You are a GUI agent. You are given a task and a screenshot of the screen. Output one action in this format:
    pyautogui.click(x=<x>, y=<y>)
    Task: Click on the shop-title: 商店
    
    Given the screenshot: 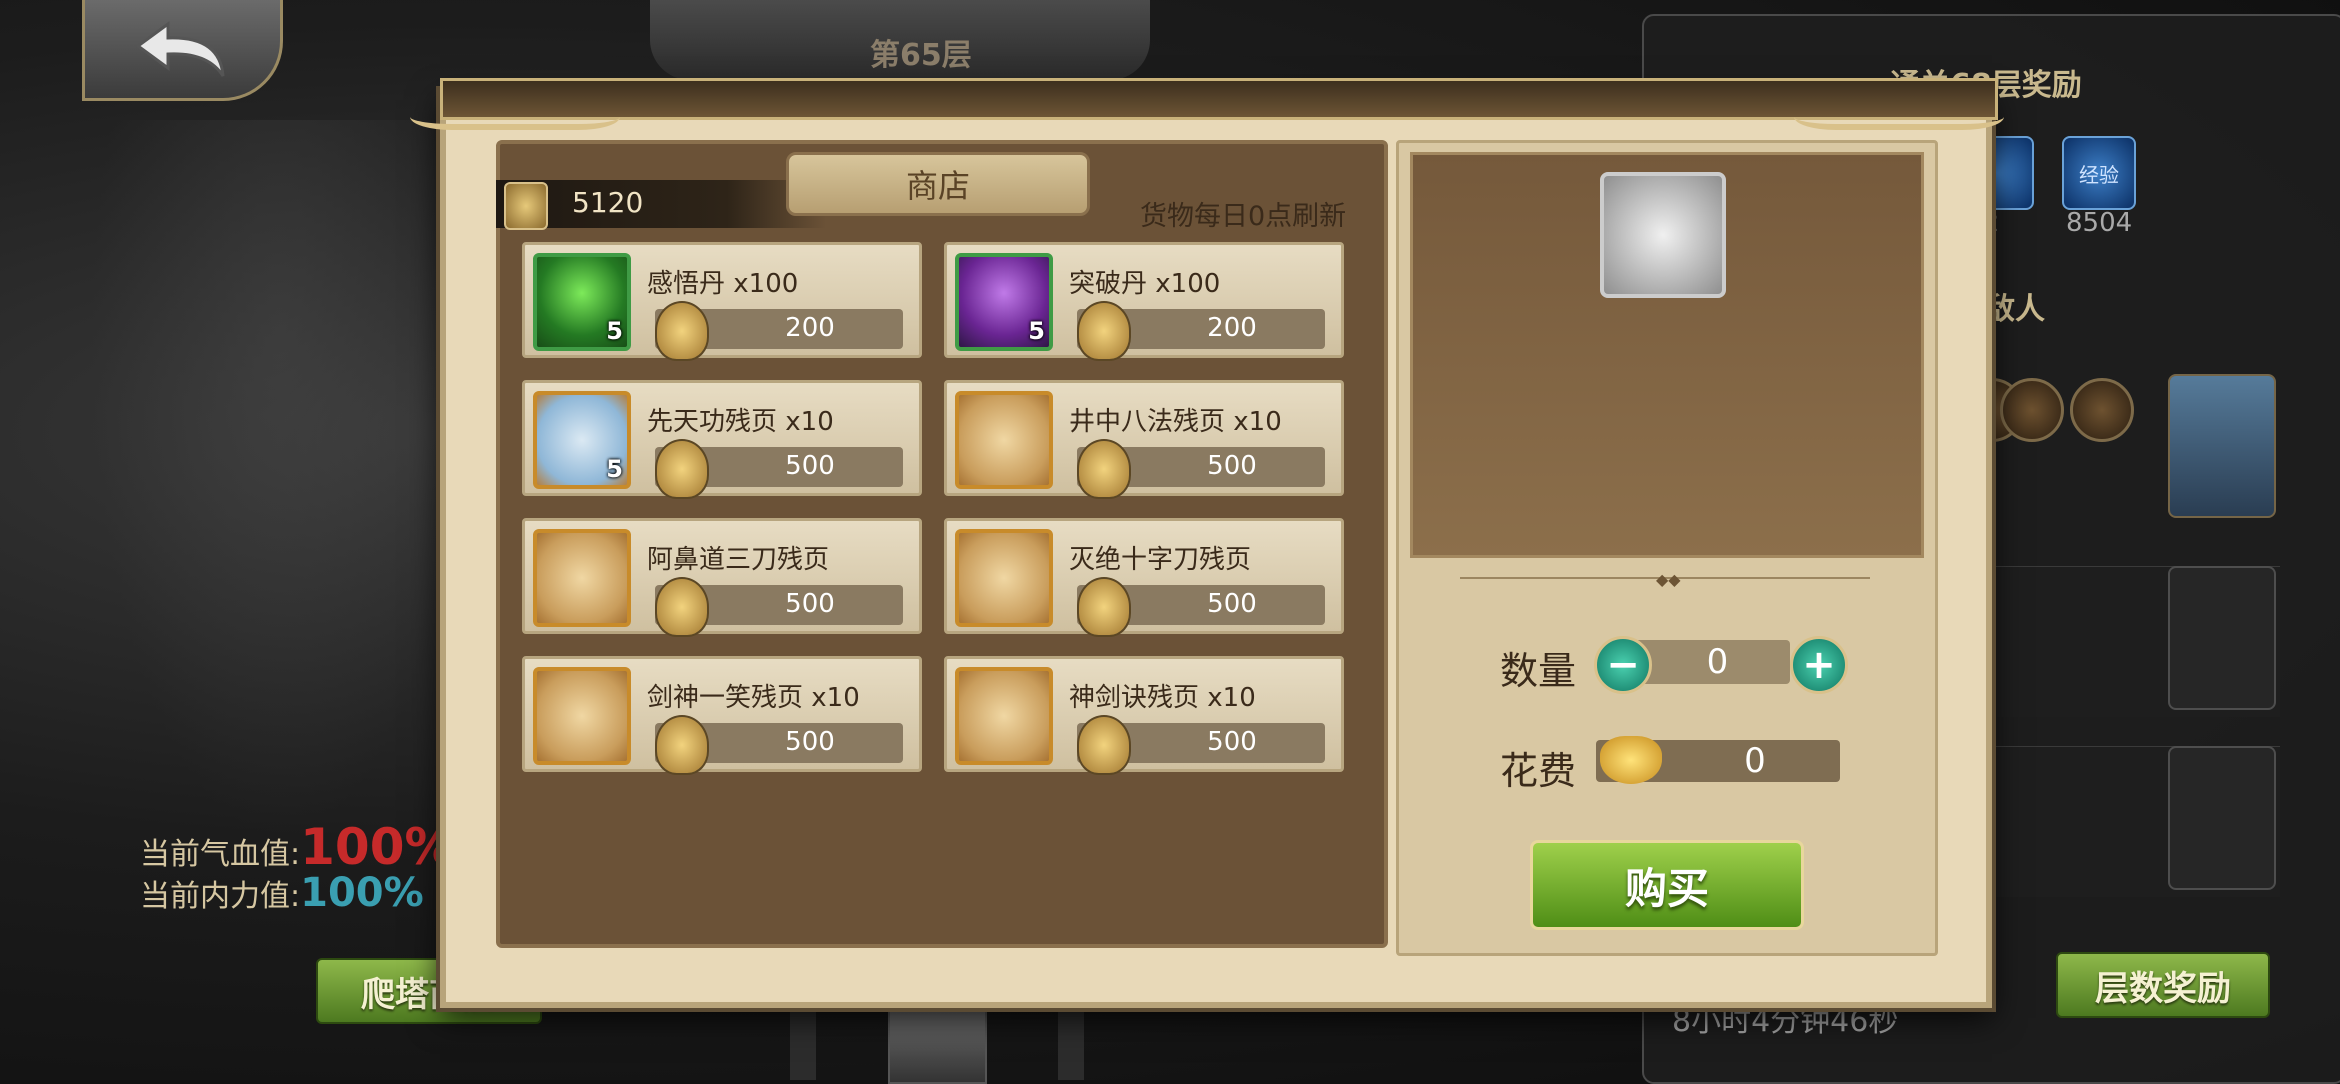 What is the action you would take?
    pyautogui.click(x=938, y=184)
    